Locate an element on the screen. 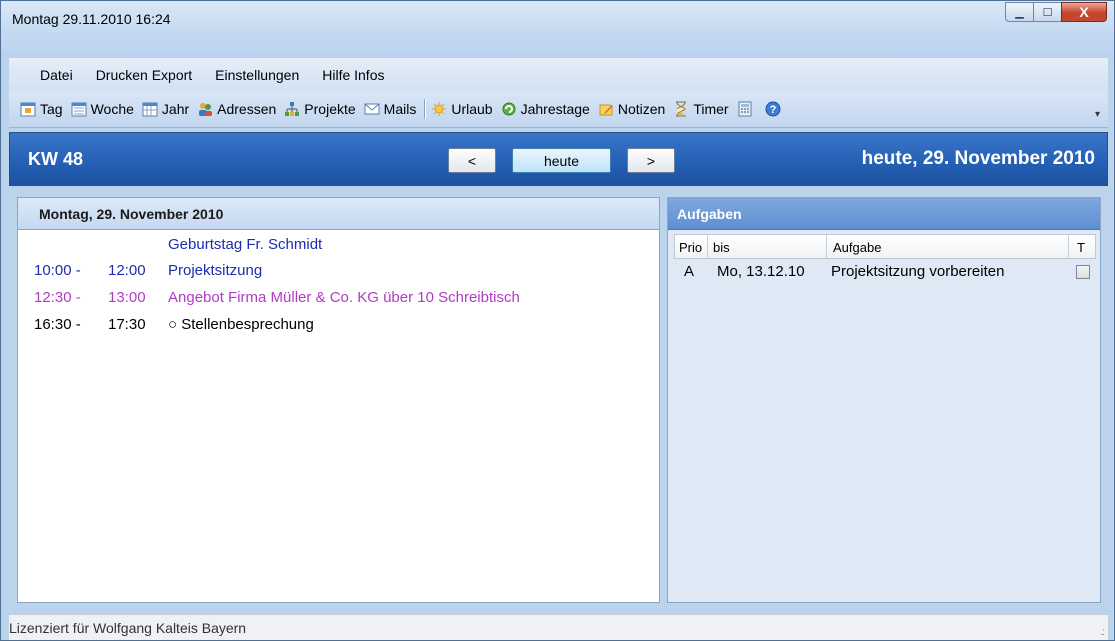 Image resolution: width=1115 pixels, height=641 pixels. task-due-date: Mo, 13.12.10 is located at coordinates (761, 271).